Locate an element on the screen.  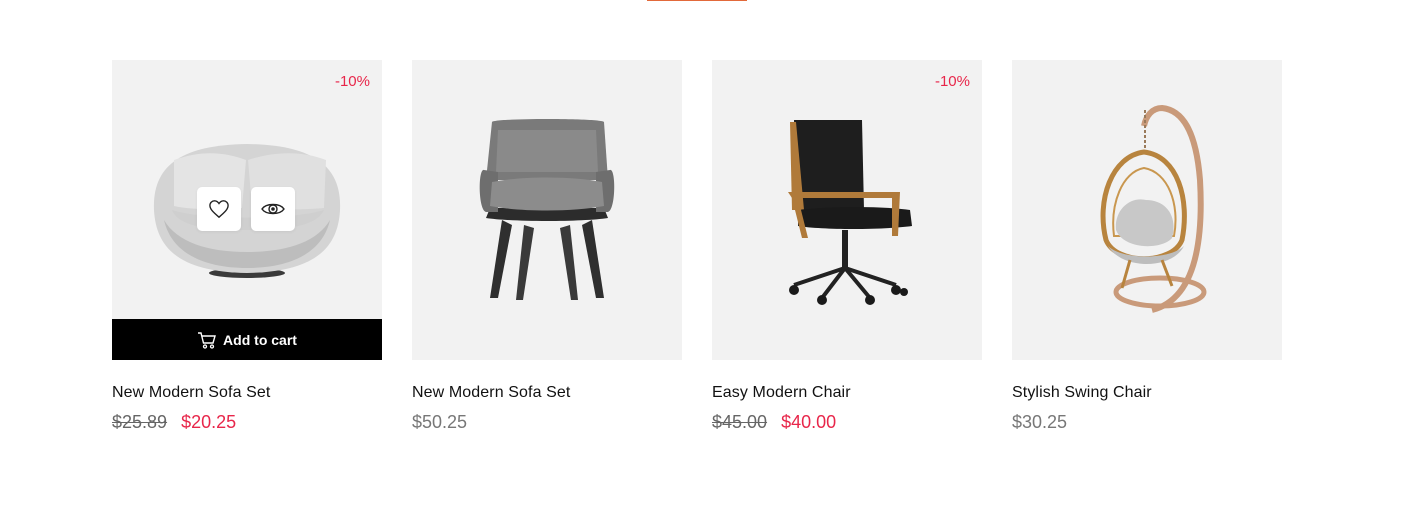
grey-armchair-image is located at coordinates (547, 209).